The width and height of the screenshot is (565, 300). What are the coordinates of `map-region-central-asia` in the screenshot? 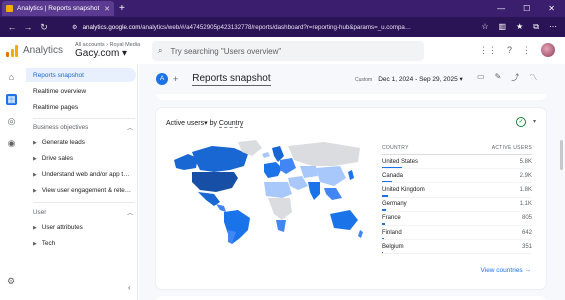 It's located at (309, 172).